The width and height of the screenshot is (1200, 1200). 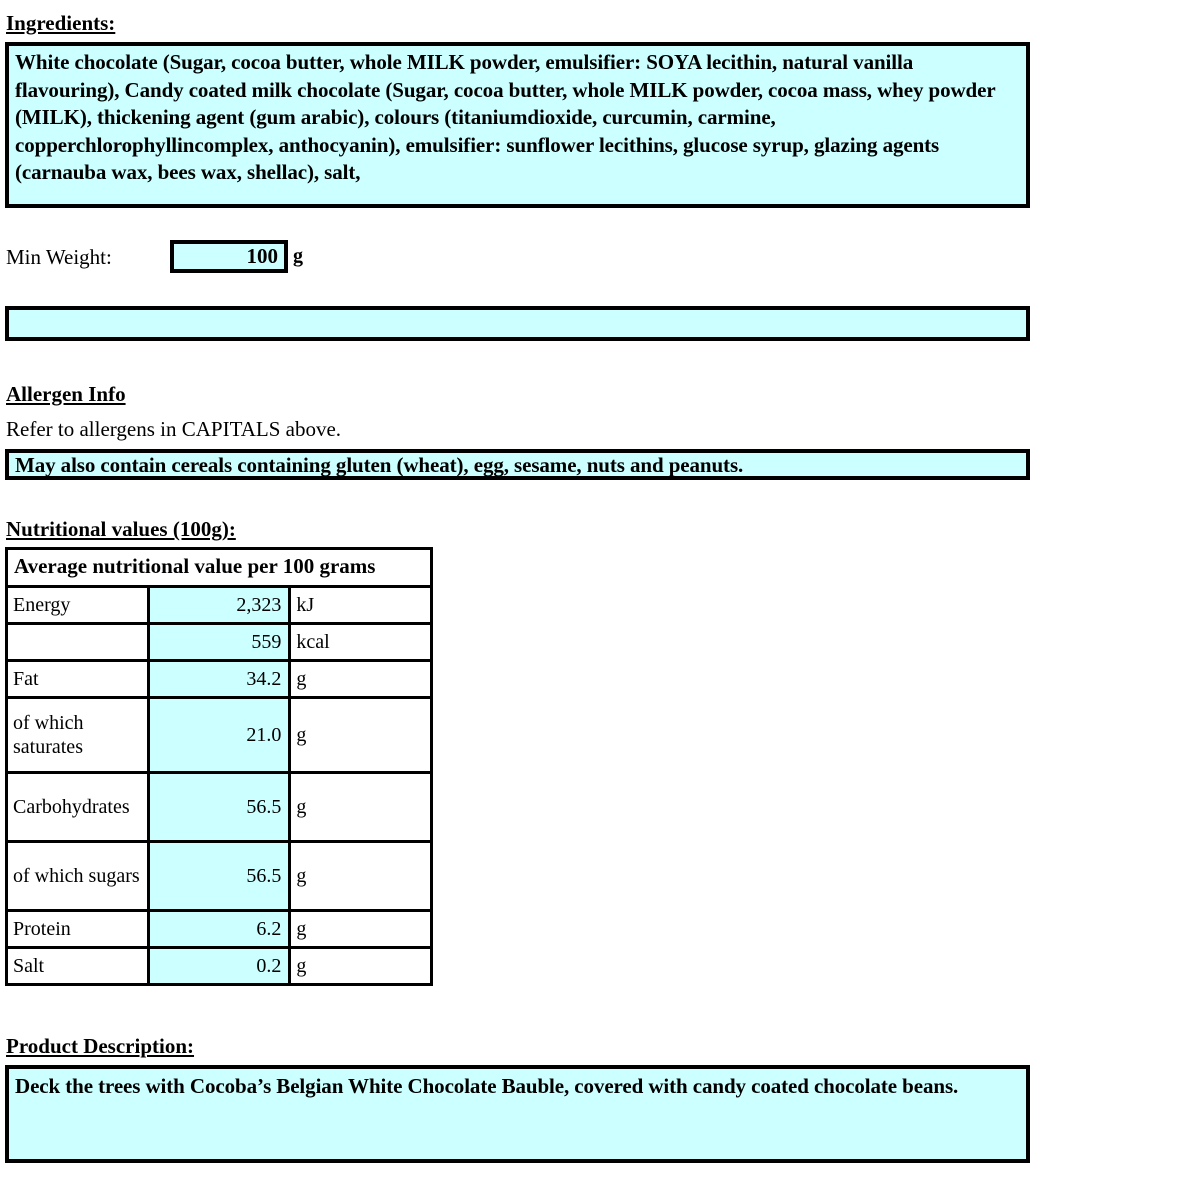 What do you see at coordinates (66, 394) in the screenshot?
I see `allergen-heading: Allergen Info` at bounding box center [66, 394].